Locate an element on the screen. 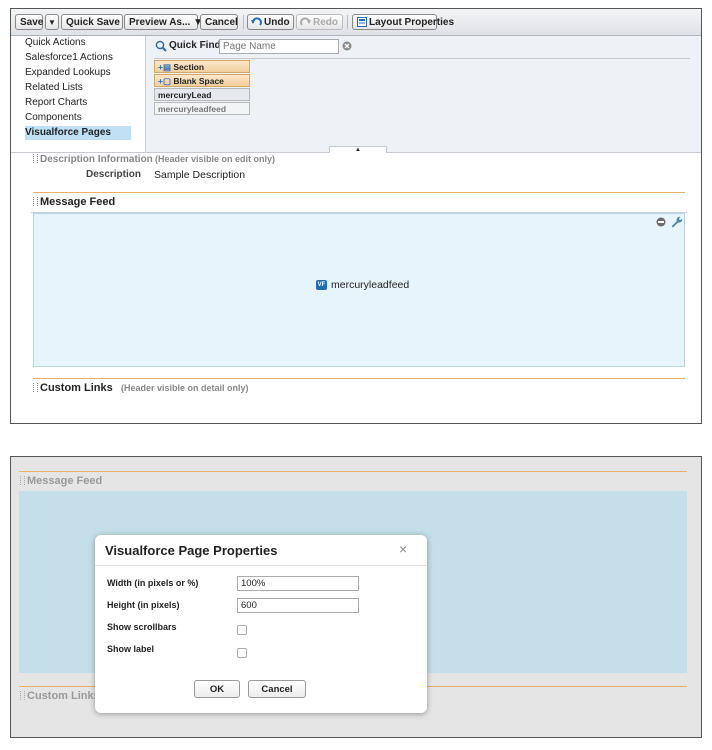 The height and width of the screenshot is (750, 712). description-section-title: Description Information is located at coordinates (96, 159).